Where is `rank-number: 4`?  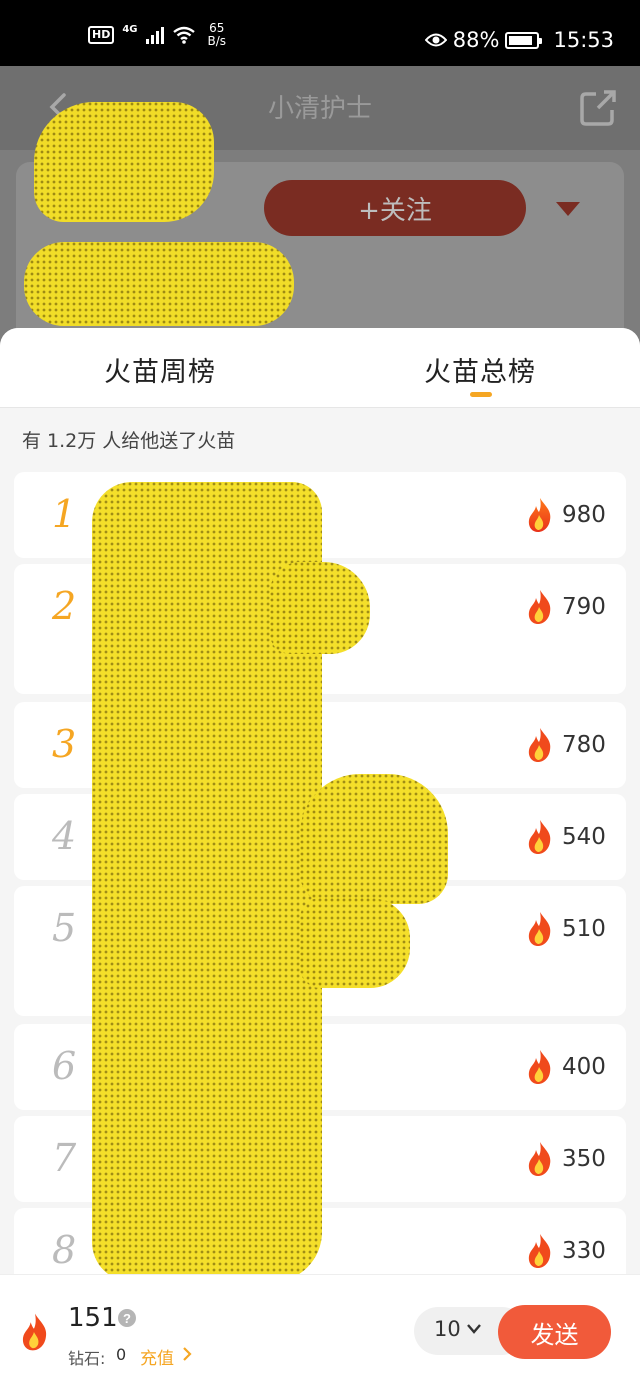 rank-number: 4 is located at coordinates (64, 836).